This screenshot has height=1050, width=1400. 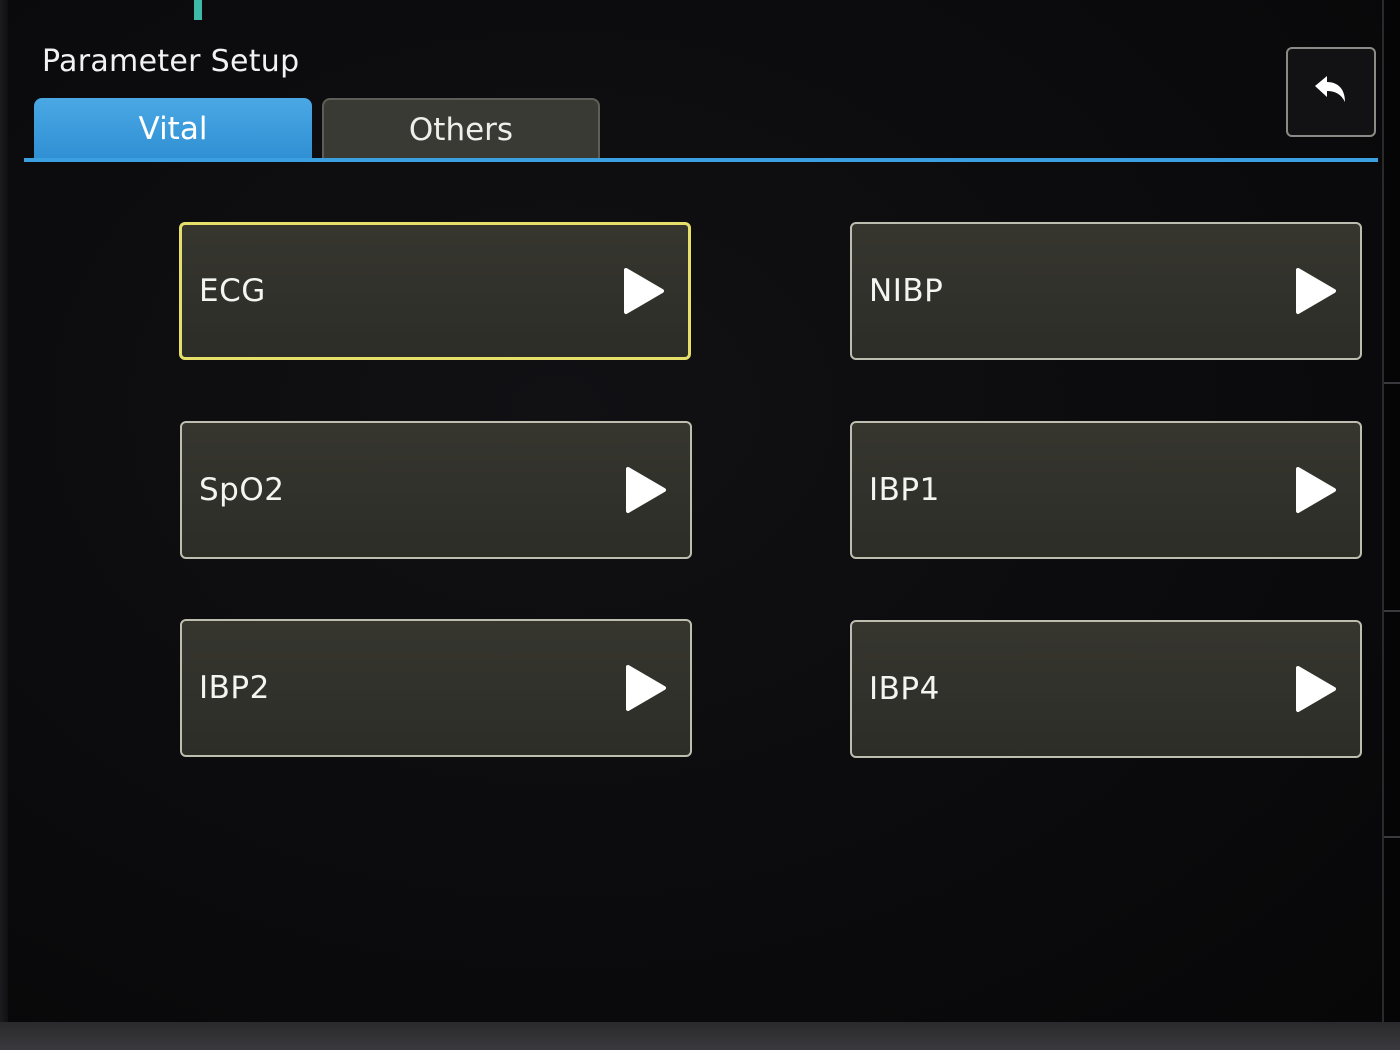 What do you see at coordinates (436, 688) in the screenshot?
I see `ibp2-button: IBP2` at bounding box center [436, 688].